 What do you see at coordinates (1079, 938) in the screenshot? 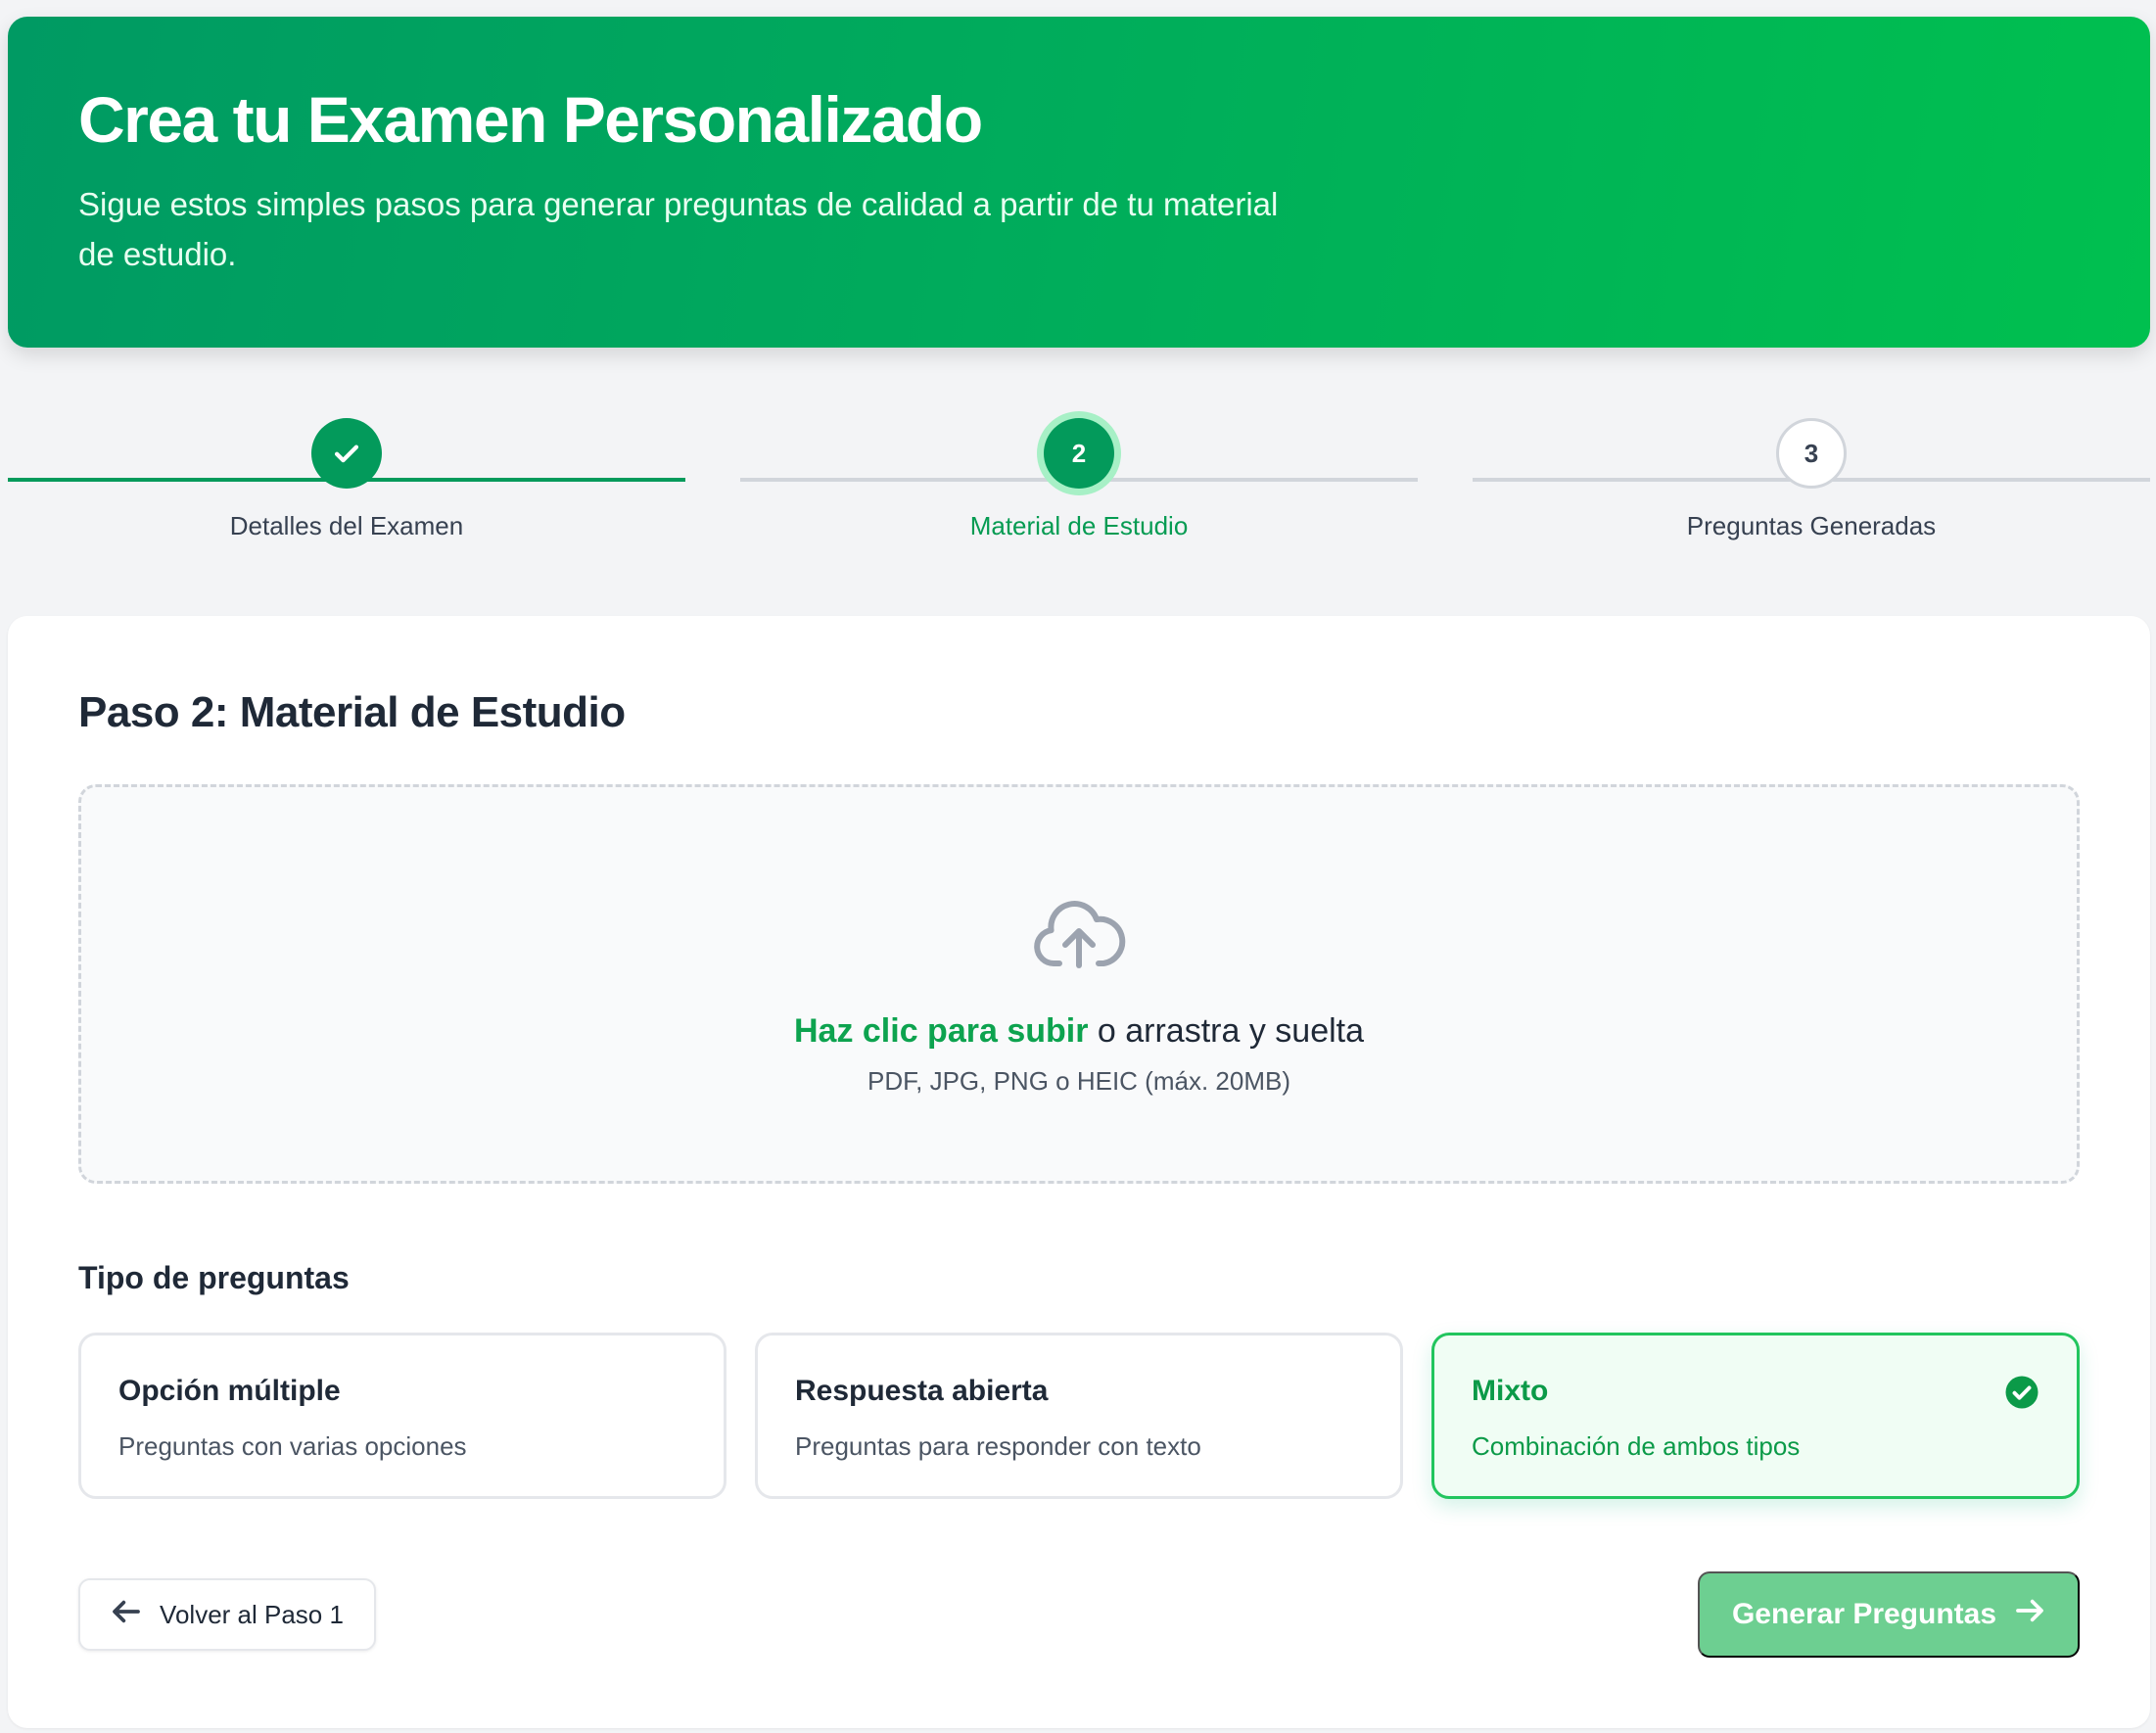
I see `cloud-upload-icon` at bounding box center [1079, 938].